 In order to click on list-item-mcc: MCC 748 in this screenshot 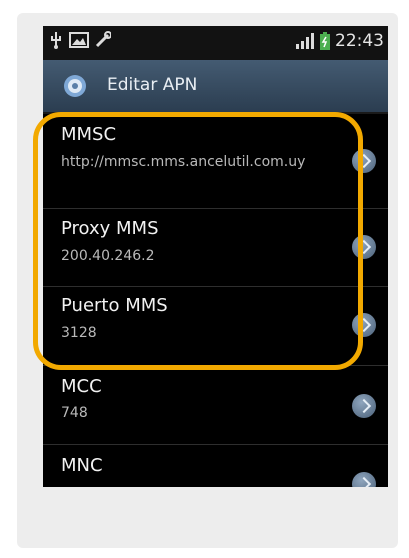, I will do `click(215, 405)`.